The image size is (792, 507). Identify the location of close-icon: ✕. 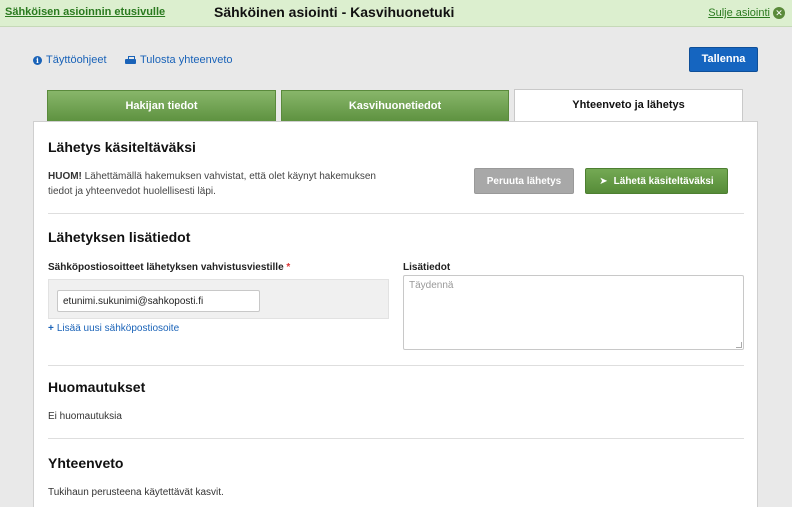
(779, 13).